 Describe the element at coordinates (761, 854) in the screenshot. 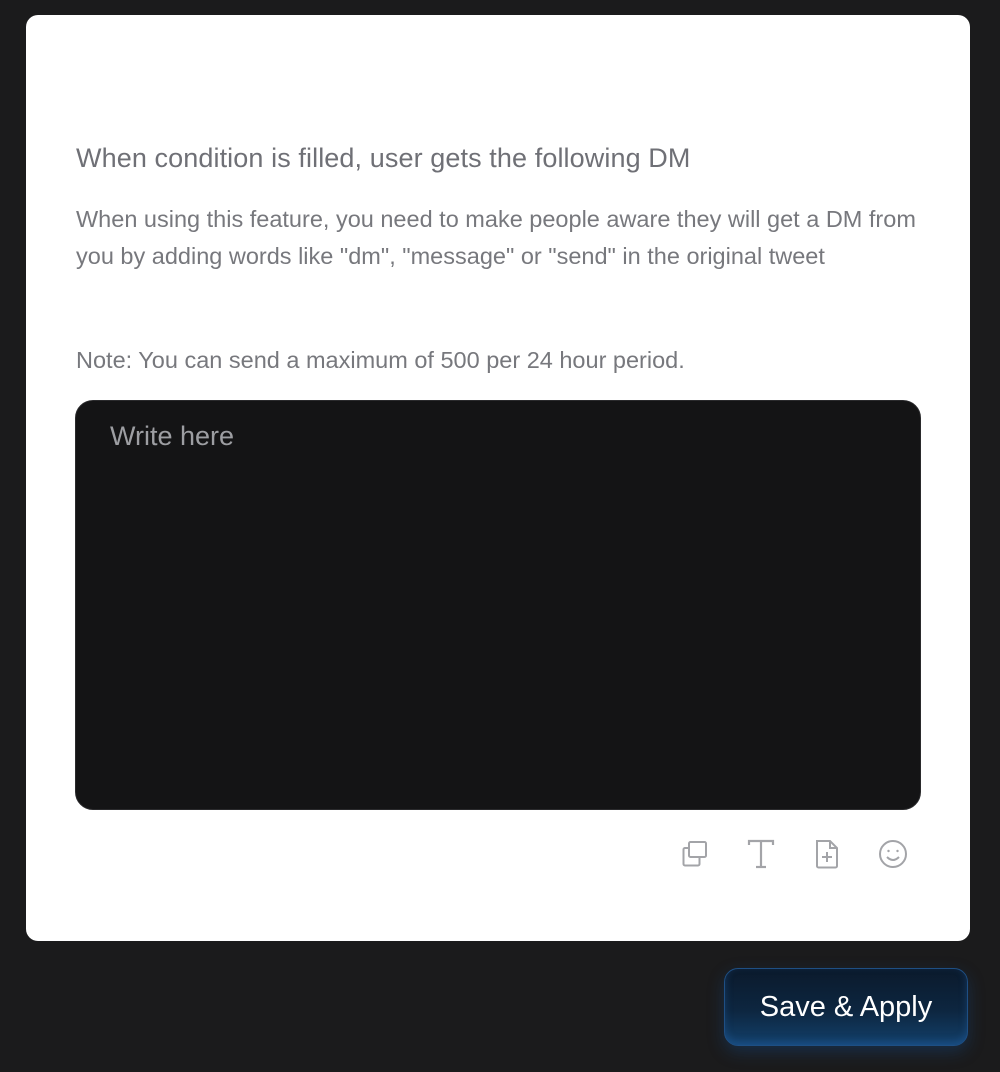

I see `text-format-icon` at that location.